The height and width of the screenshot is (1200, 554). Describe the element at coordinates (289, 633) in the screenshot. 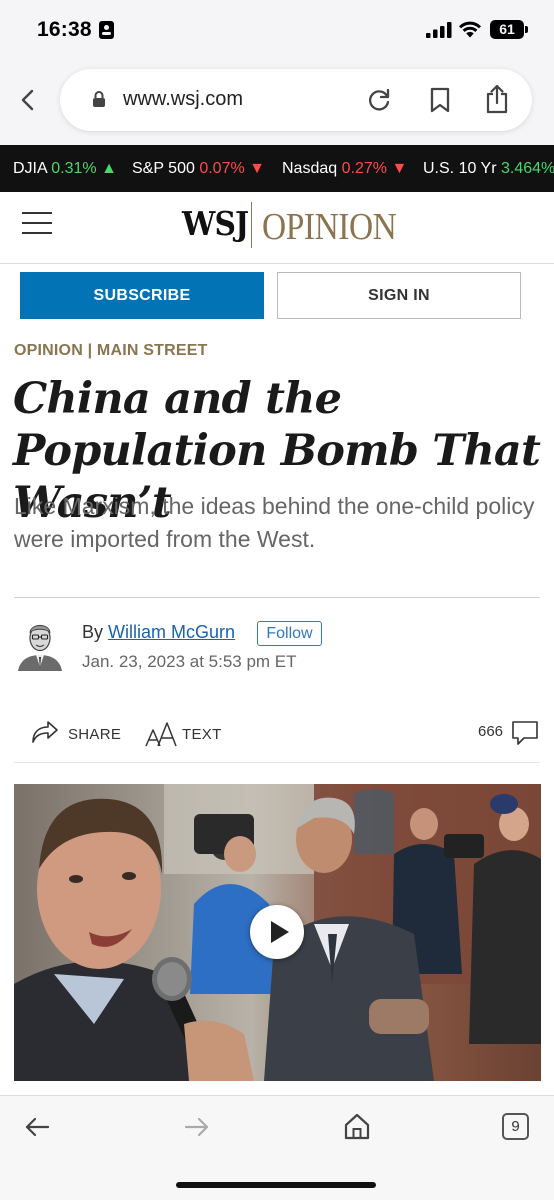

I see `follow-button: Follow` at that location.